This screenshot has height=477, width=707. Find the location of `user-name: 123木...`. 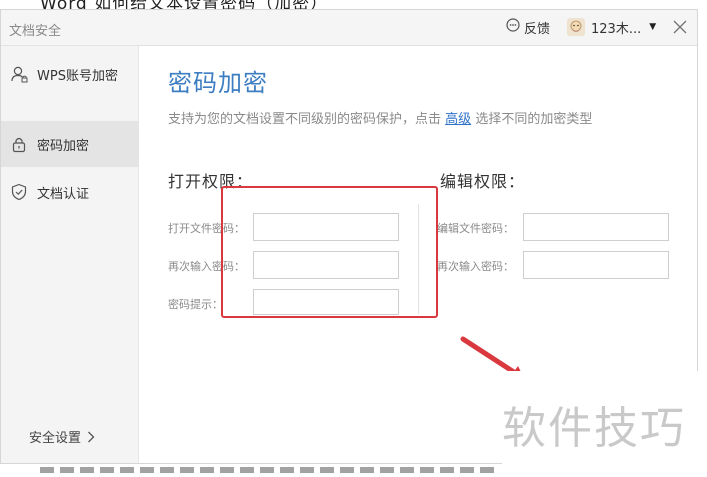

user-name: 123木... is located at coordinates (616, 29).